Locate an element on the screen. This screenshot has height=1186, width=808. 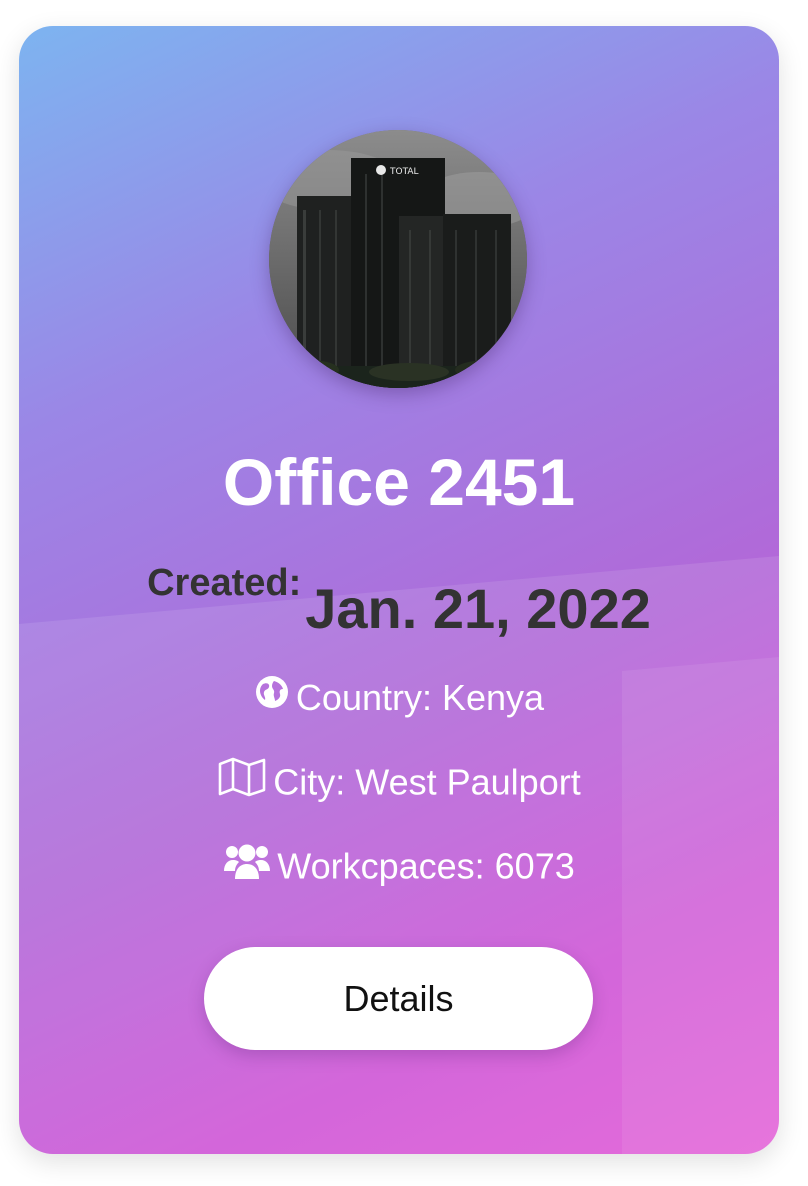
users-icon is located at coordinates (247, 866).